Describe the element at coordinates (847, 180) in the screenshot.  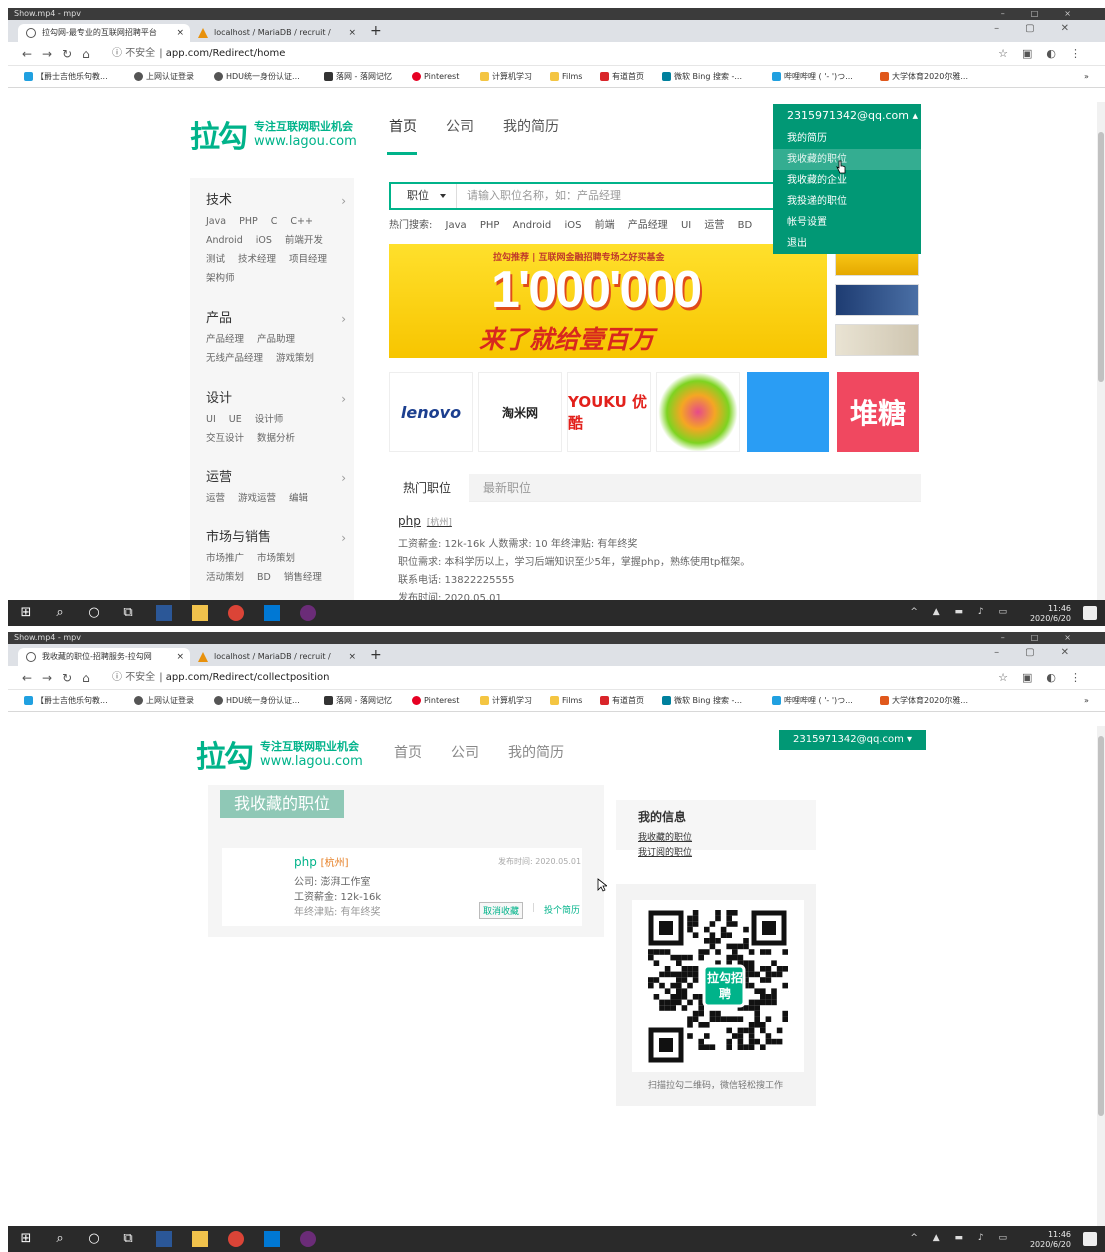
I see `menu-collected-companies: 我收藏的企业` at that location.